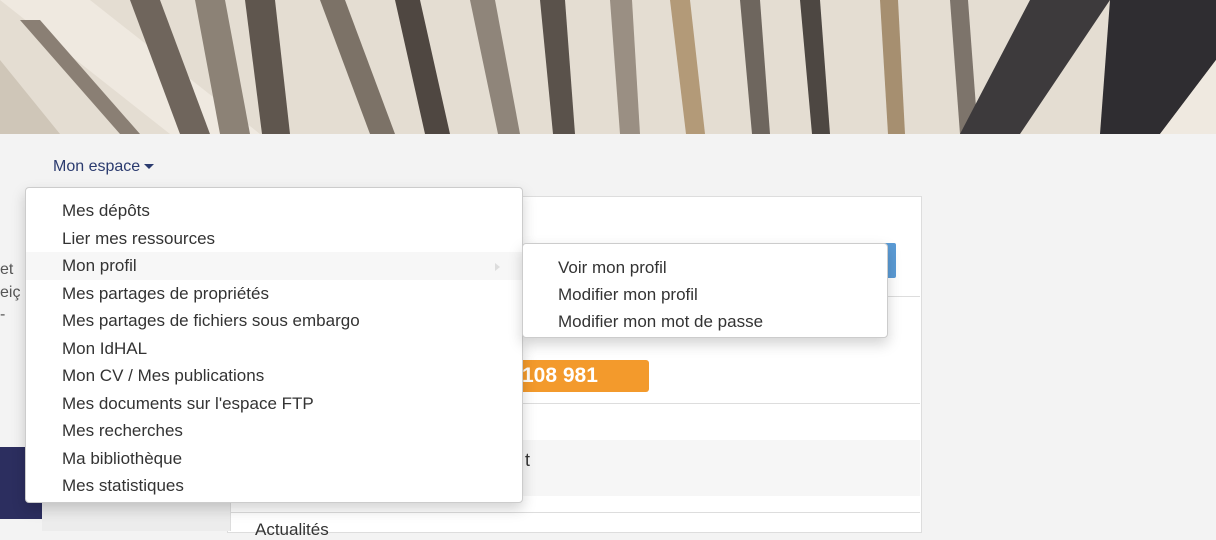 This screenshot has width=1216, height=540. I want to click on left-text-fragment: et, so click(7, 269).